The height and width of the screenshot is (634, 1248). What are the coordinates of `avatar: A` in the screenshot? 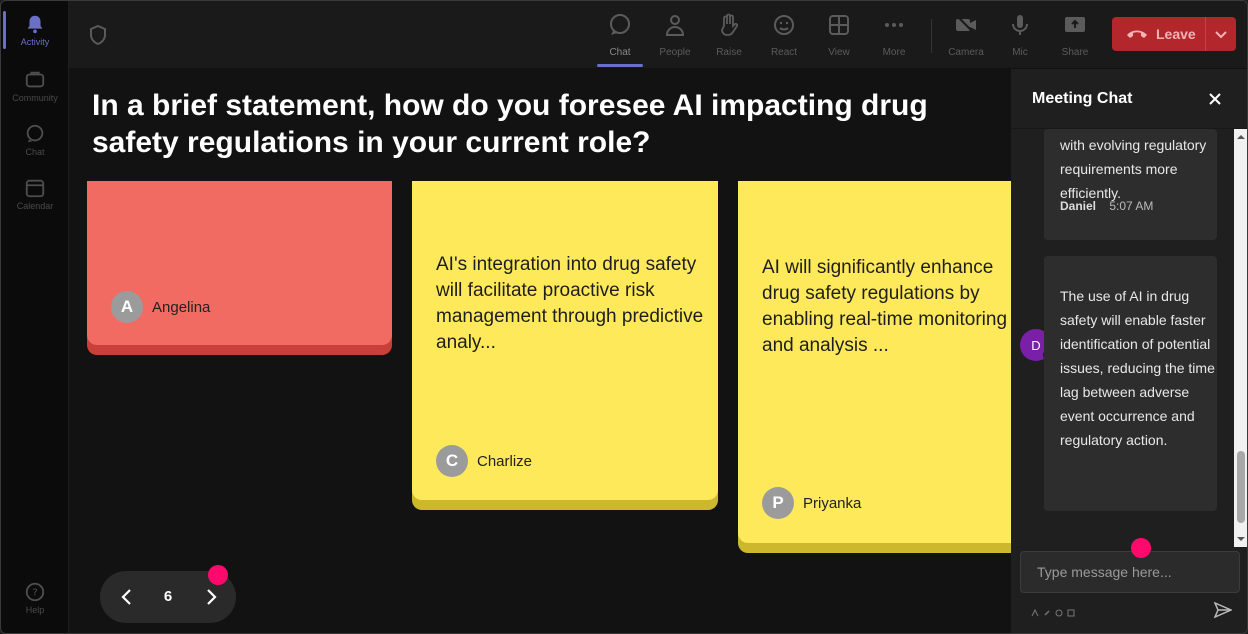 It's located at (127, 307).